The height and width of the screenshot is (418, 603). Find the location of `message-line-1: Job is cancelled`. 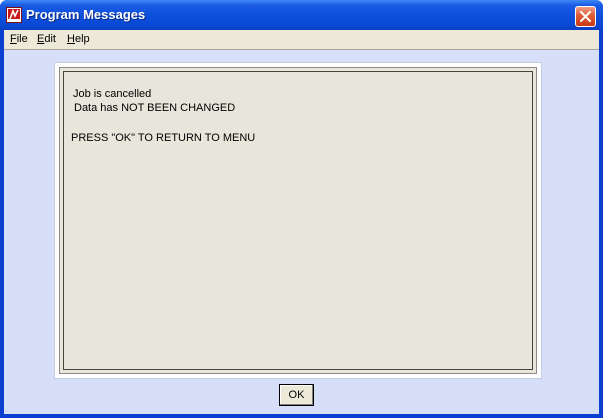

message-line-1: Job is cancelled is located at coordinates (112, 94).